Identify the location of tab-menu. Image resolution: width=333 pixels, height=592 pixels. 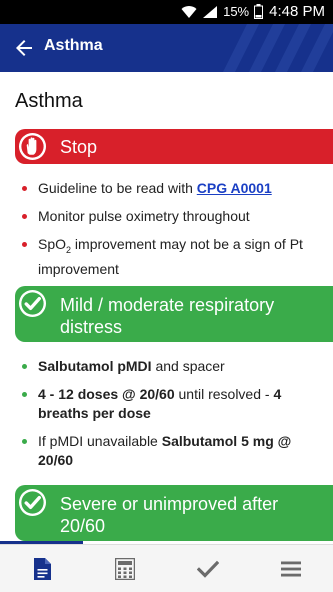
(291, 568).